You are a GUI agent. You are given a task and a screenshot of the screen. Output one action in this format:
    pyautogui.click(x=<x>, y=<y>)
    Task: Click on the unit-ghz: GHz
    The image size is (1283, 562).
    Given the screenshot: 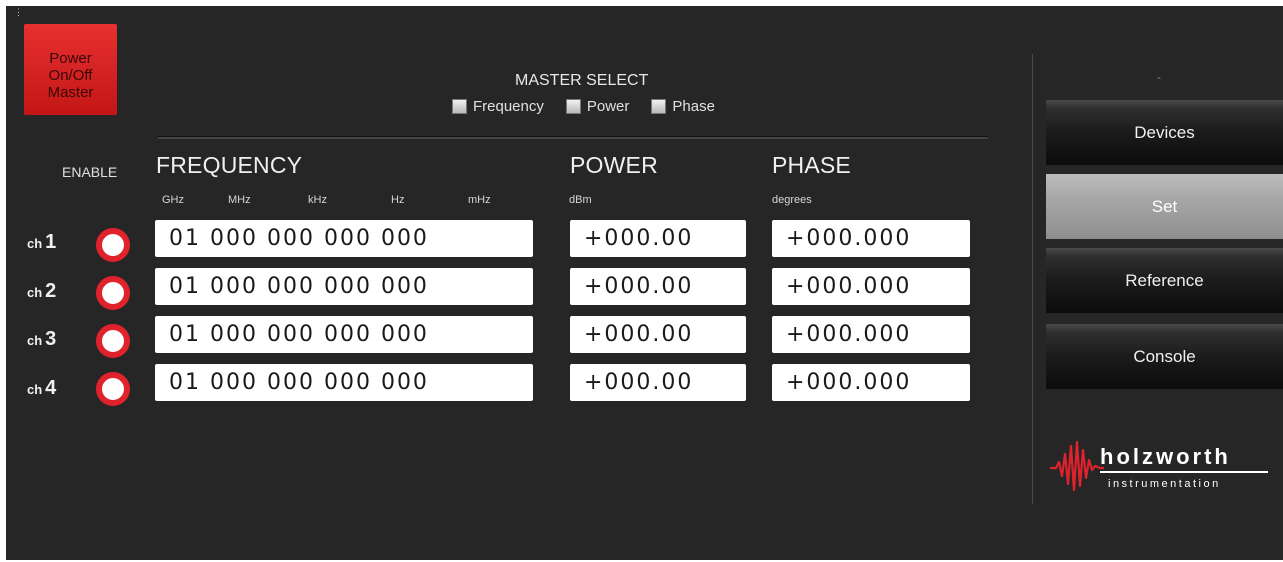 What is the action you would take?
    pyautogui.click(x=173, y=200)
    